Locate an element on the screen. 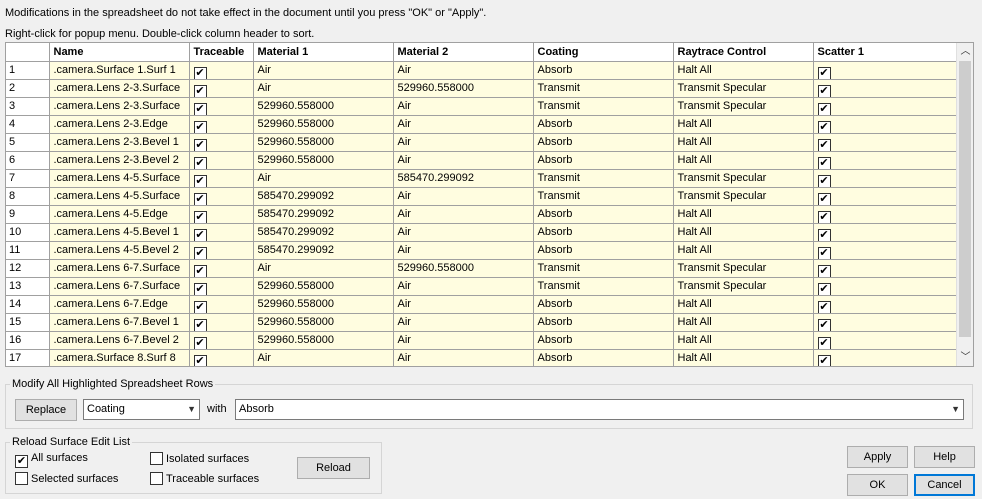 This screenshot has height=499, width=982. row-number: 3 is located at coordinates (28, 106).